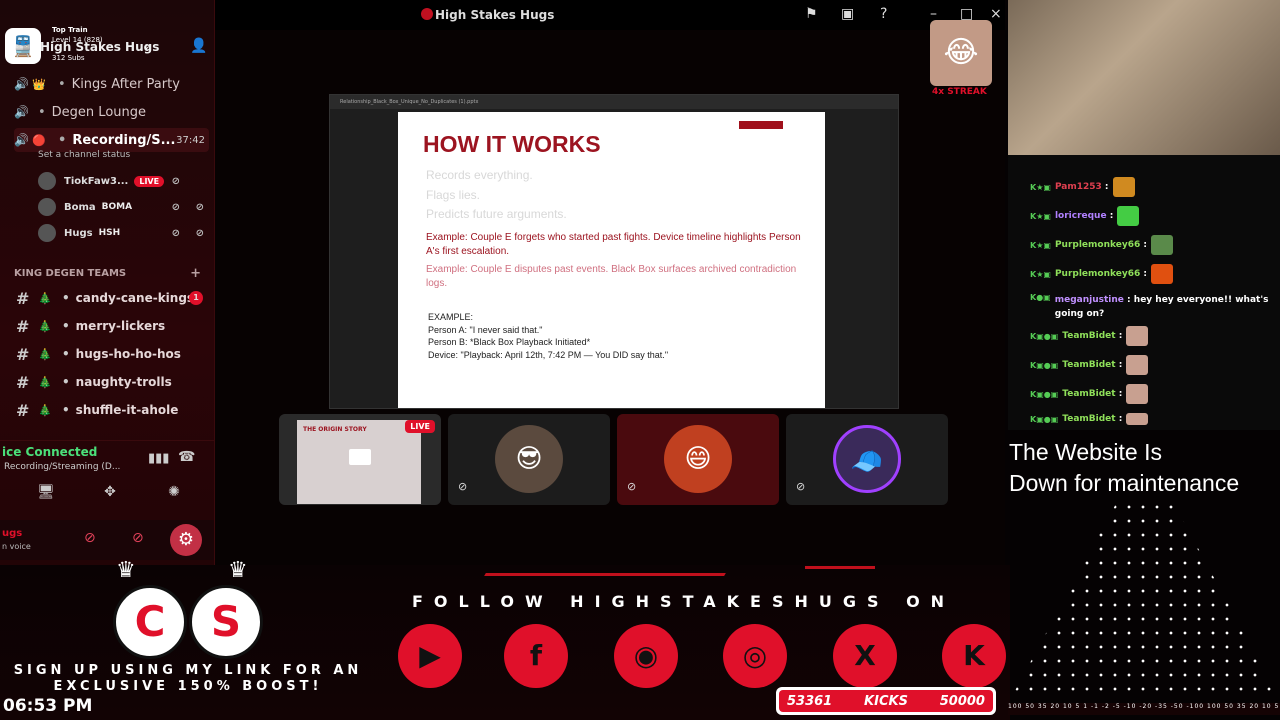  Describe the element at coordinates (111, 84) in the screenshot. I see `voice-channel-kings-after-party: 🔊 👑 • Kings After Party` at that location.